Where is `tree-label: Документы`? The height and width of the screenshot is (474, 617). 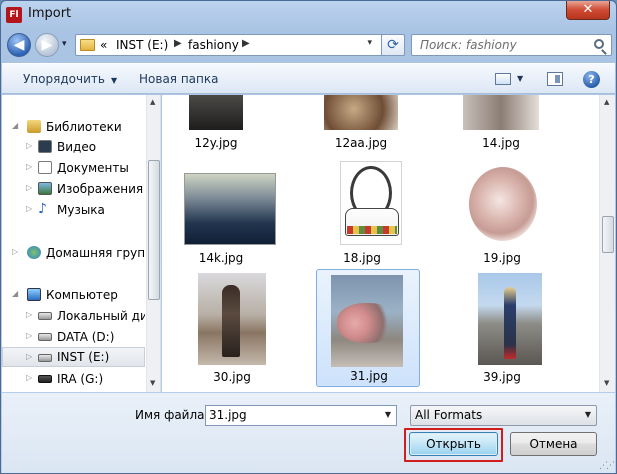 tree-label: Документы is located at coordinates (93, 168).